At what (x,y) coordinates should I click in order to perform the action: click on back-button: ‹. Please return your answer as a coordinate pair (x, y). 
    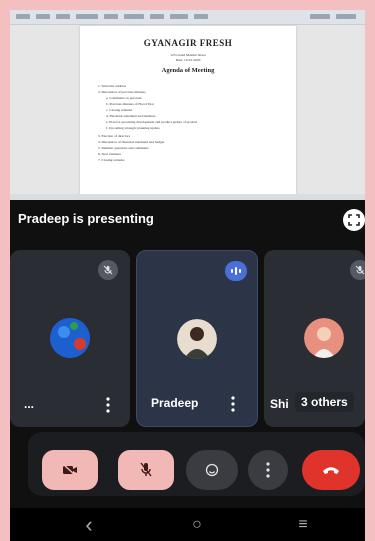
    Looking at the image, I should click on (89, 524).